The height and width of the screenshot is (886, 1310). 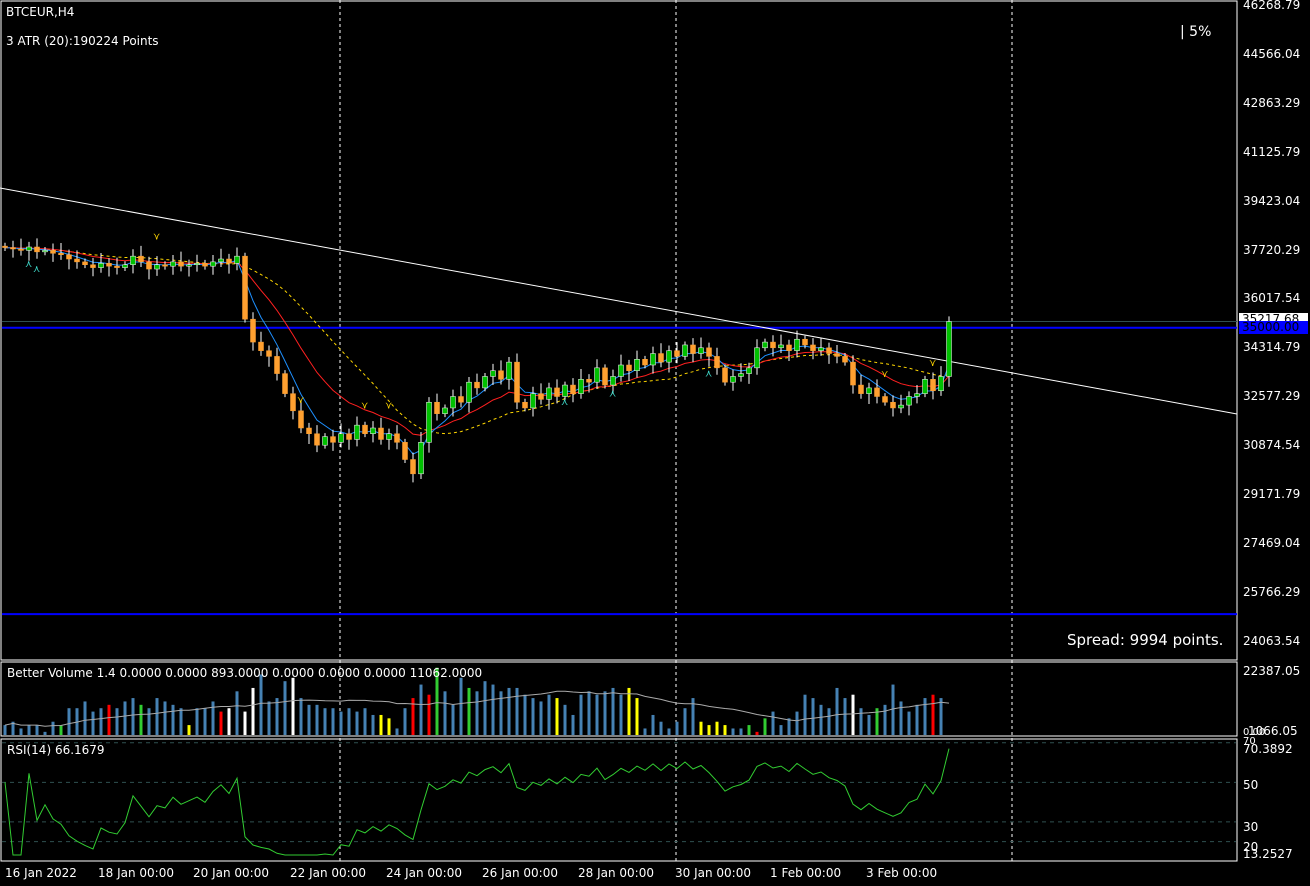 What do you see at coordinates (1268, 854) in the screenshot?
I see `rsi-axis-min: 13.2527` at bounding box center [1268, 854].